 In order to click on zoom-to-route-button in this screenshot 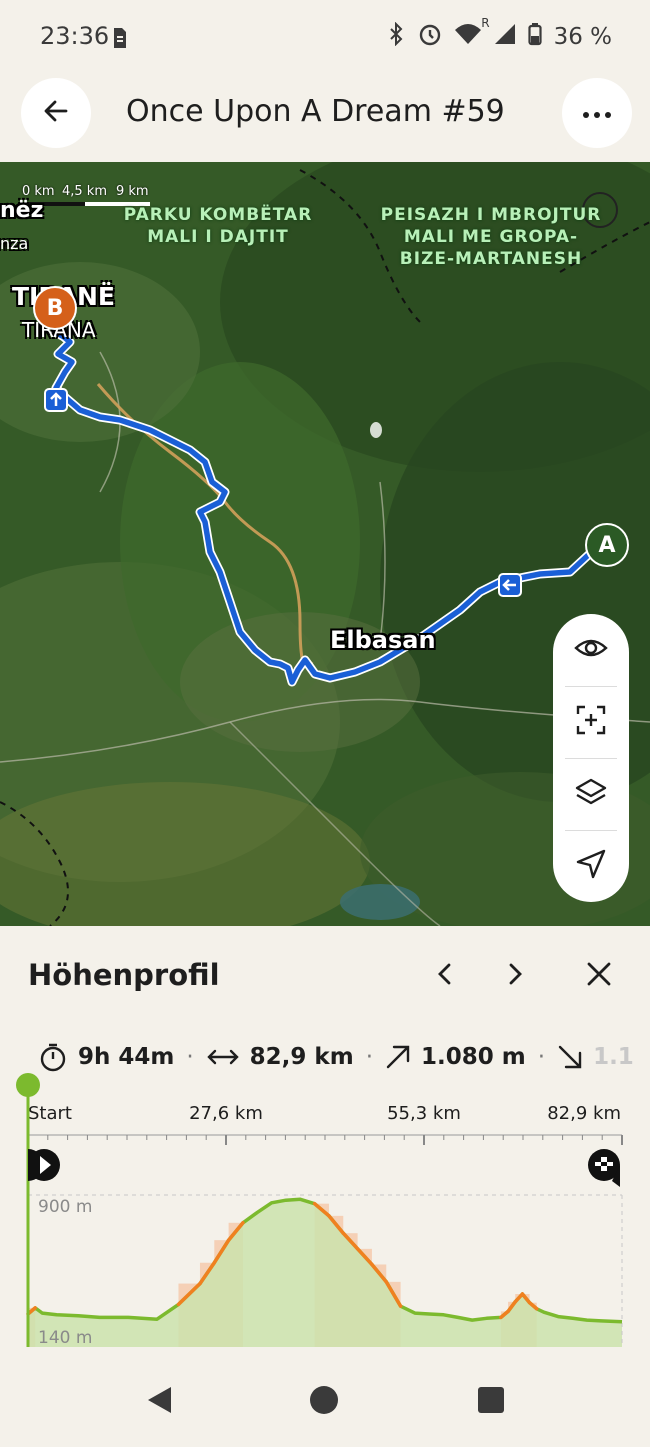, I will do `click(591, 722)`.